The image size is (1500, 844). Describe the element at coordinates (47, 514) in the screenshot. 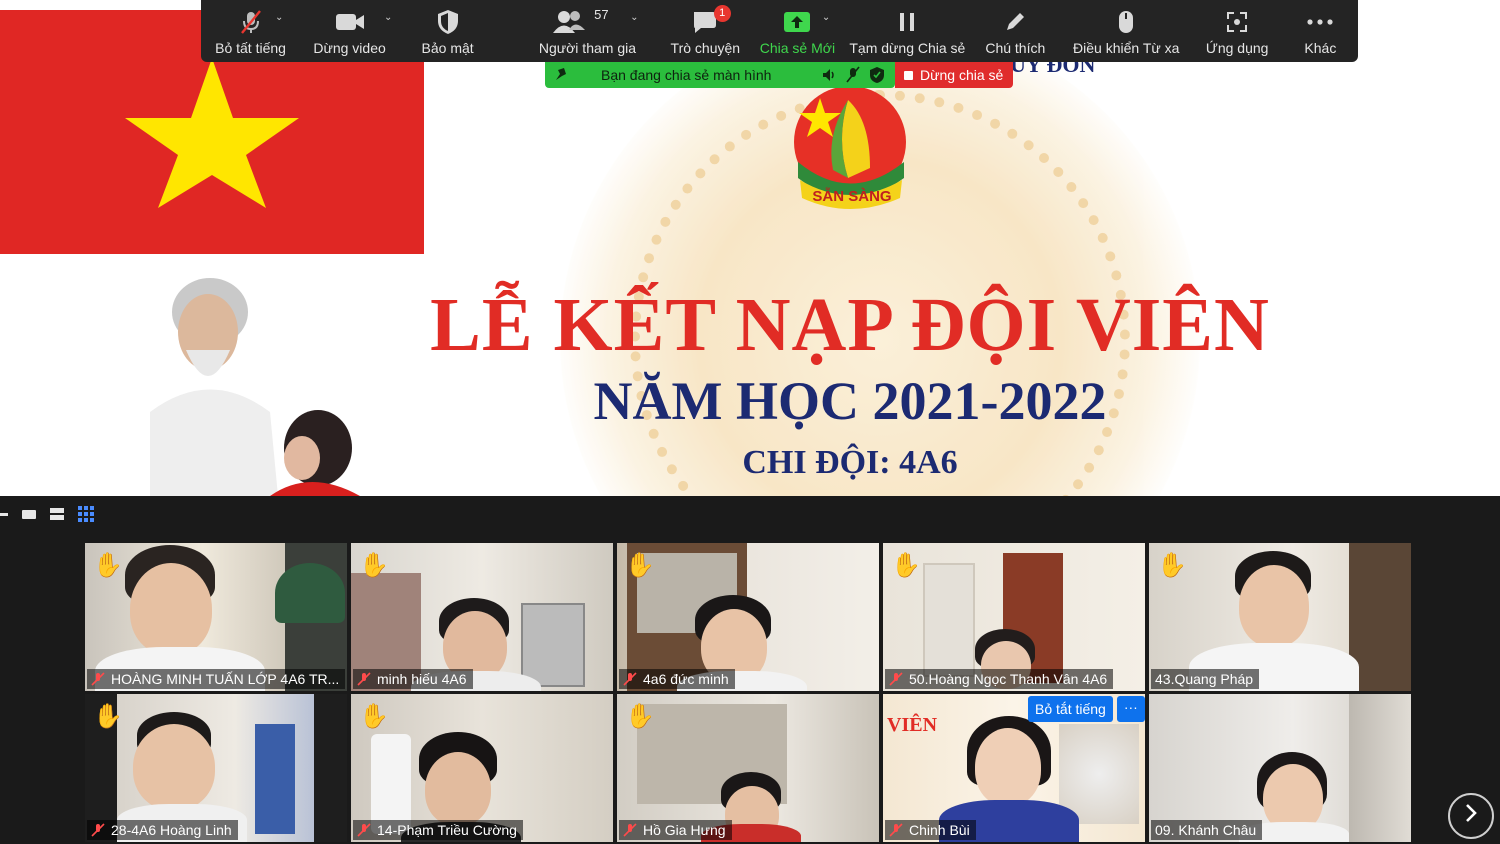

I see `view-switcher` at that location.